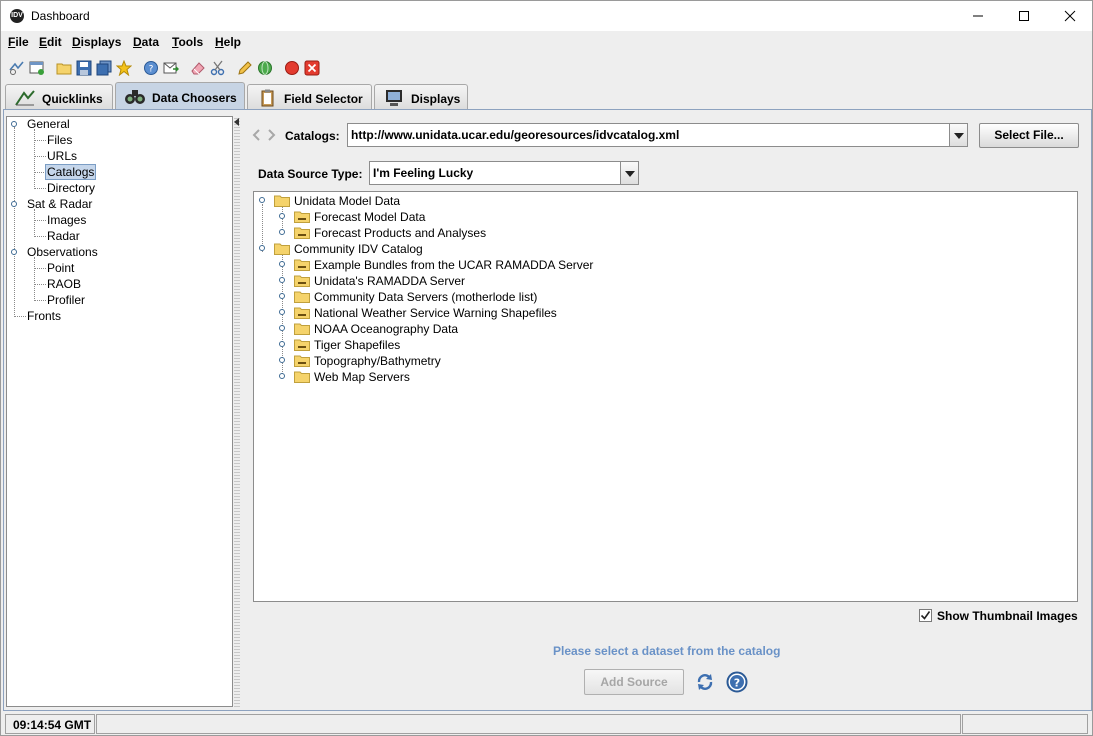 This screenshot has width=1093, height=736. I want to click on expand-toggle-web-map-servers, so click(282, 376).